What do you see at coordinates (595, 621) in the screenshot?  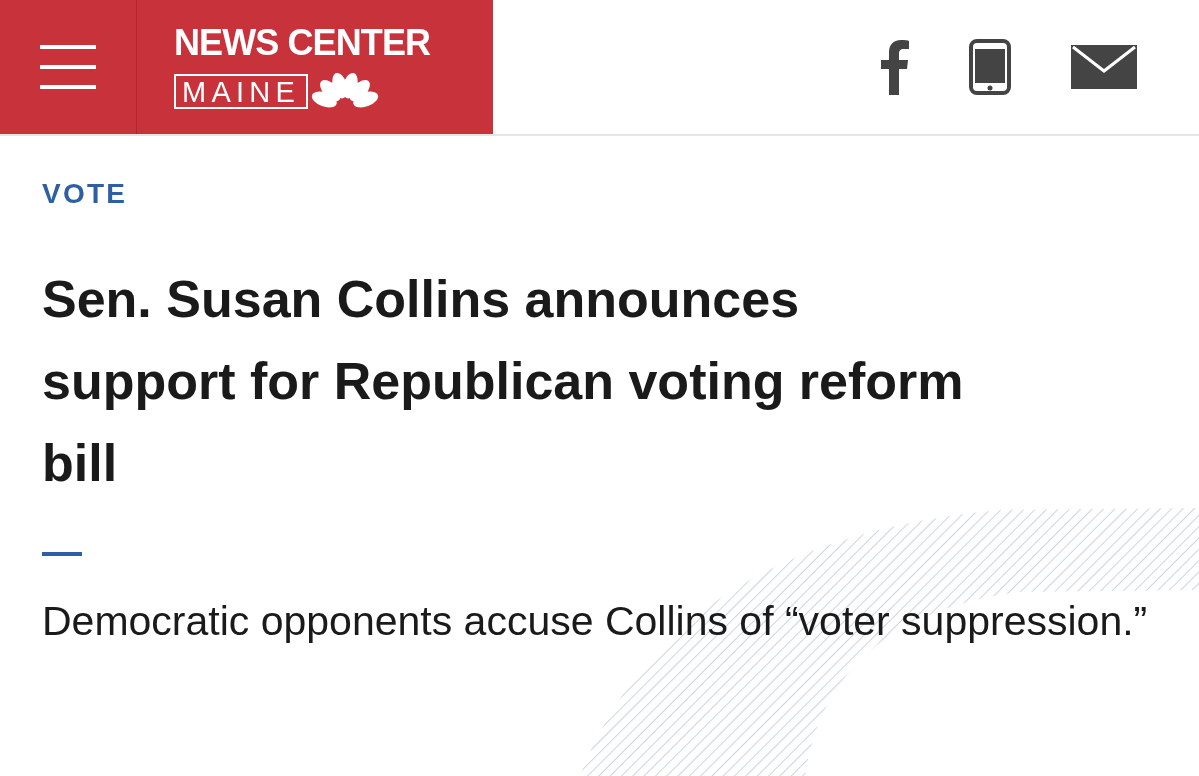 I see `subheadline: Democratic opponents accuse Collins of “voter suppression.”` at bounding box center [595, 621].